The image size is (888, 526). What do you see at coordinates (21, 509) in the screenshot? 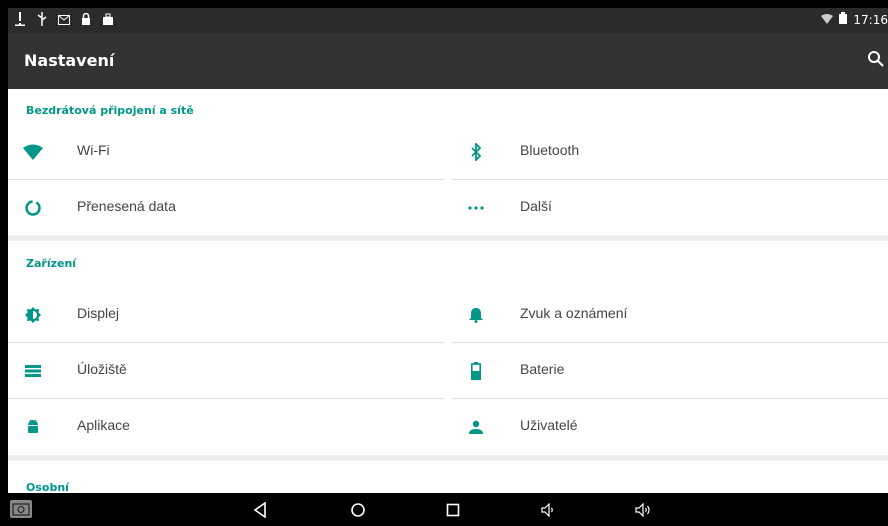
I see `screenshot-icon` at bounding box center [21, 509].